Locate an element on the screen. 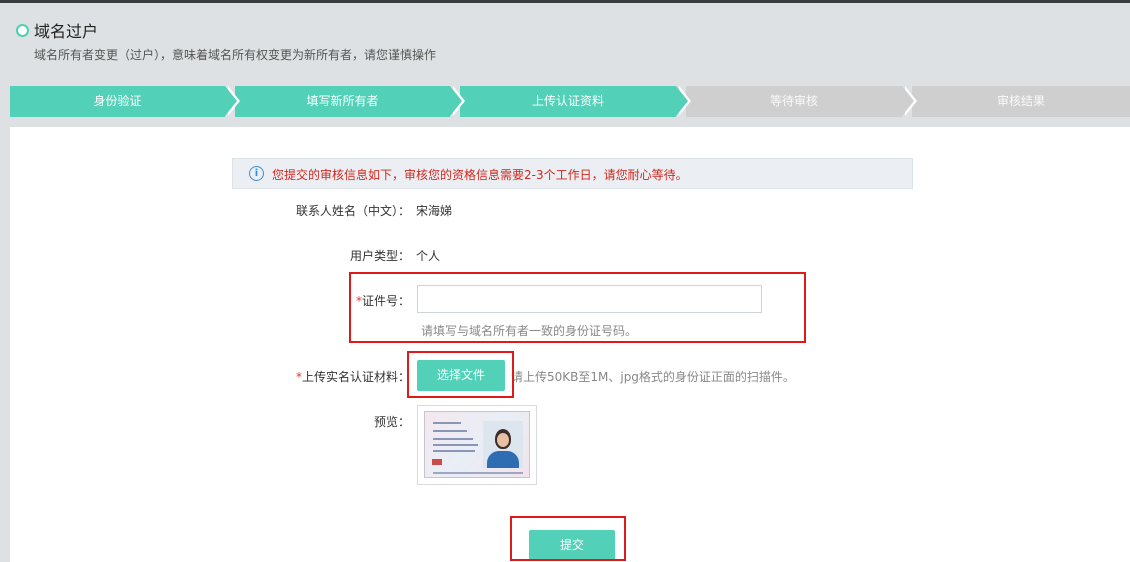  step-label: 审核结果 is located at coordinates (1020, 101).